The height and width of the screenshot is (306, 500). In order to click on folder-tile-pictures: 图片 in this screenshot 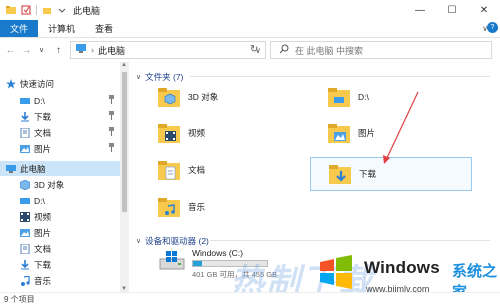, I will do `click(408, 133)`.